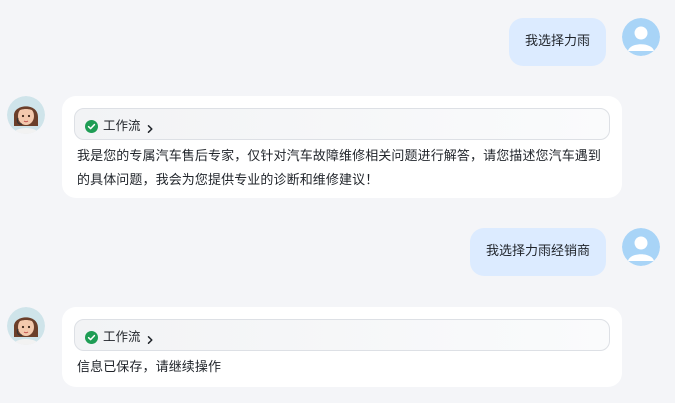 This screenshot has height=403, width=675. I want to click on user-message-bubble: 我选择力雨经销商, so click(537, 252).